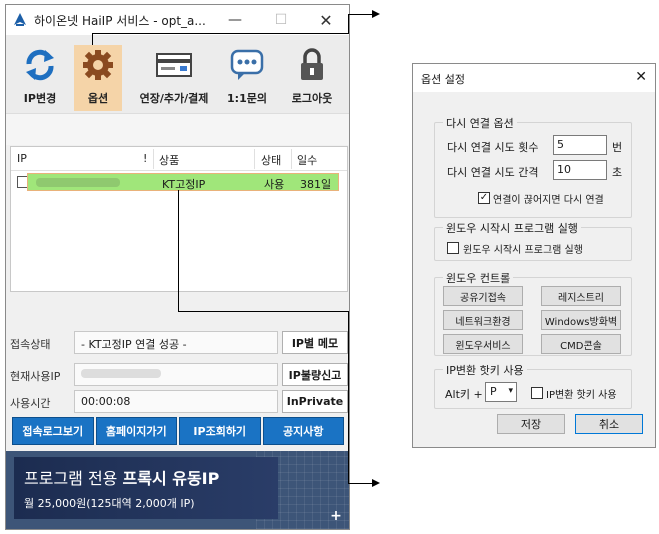  Describe the element at coordinates (326, 20) in the screenshot. I see `close-button: ✕` at that location.